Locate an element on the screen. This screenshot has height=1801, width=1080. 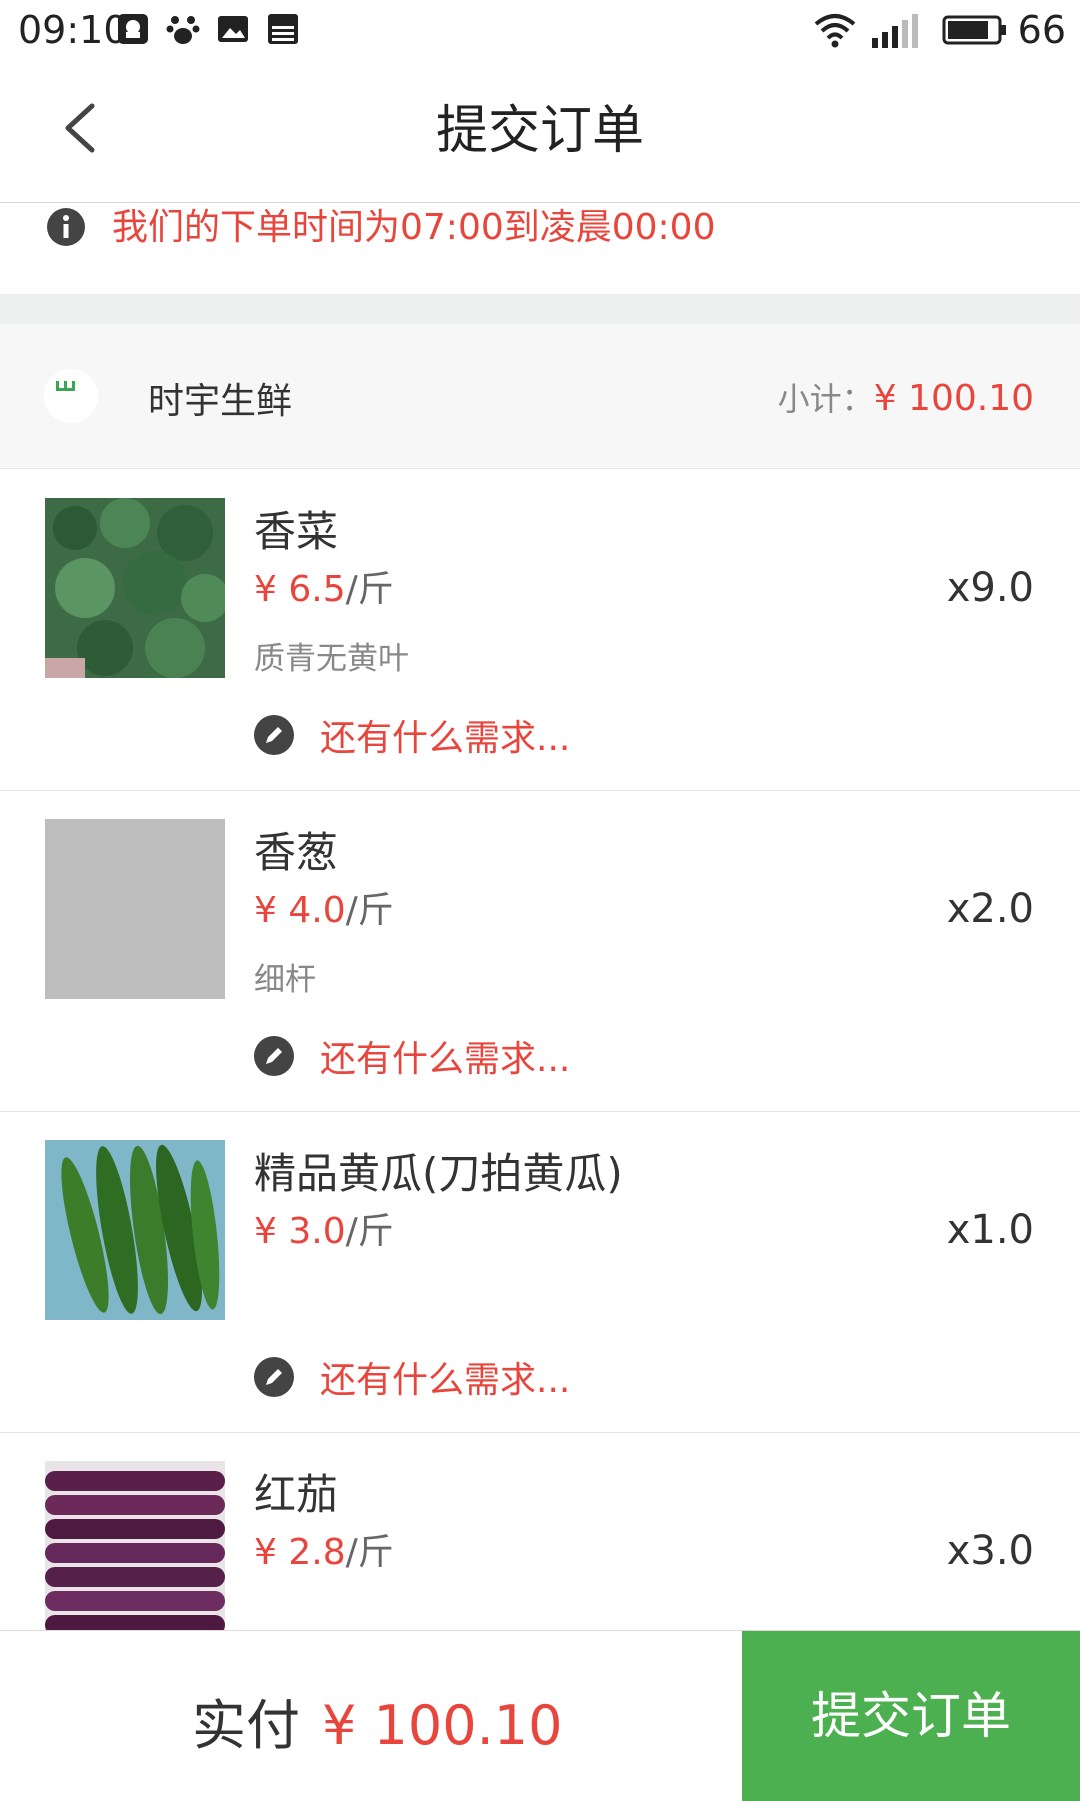
section-divider is located at coordinates (540, 309).